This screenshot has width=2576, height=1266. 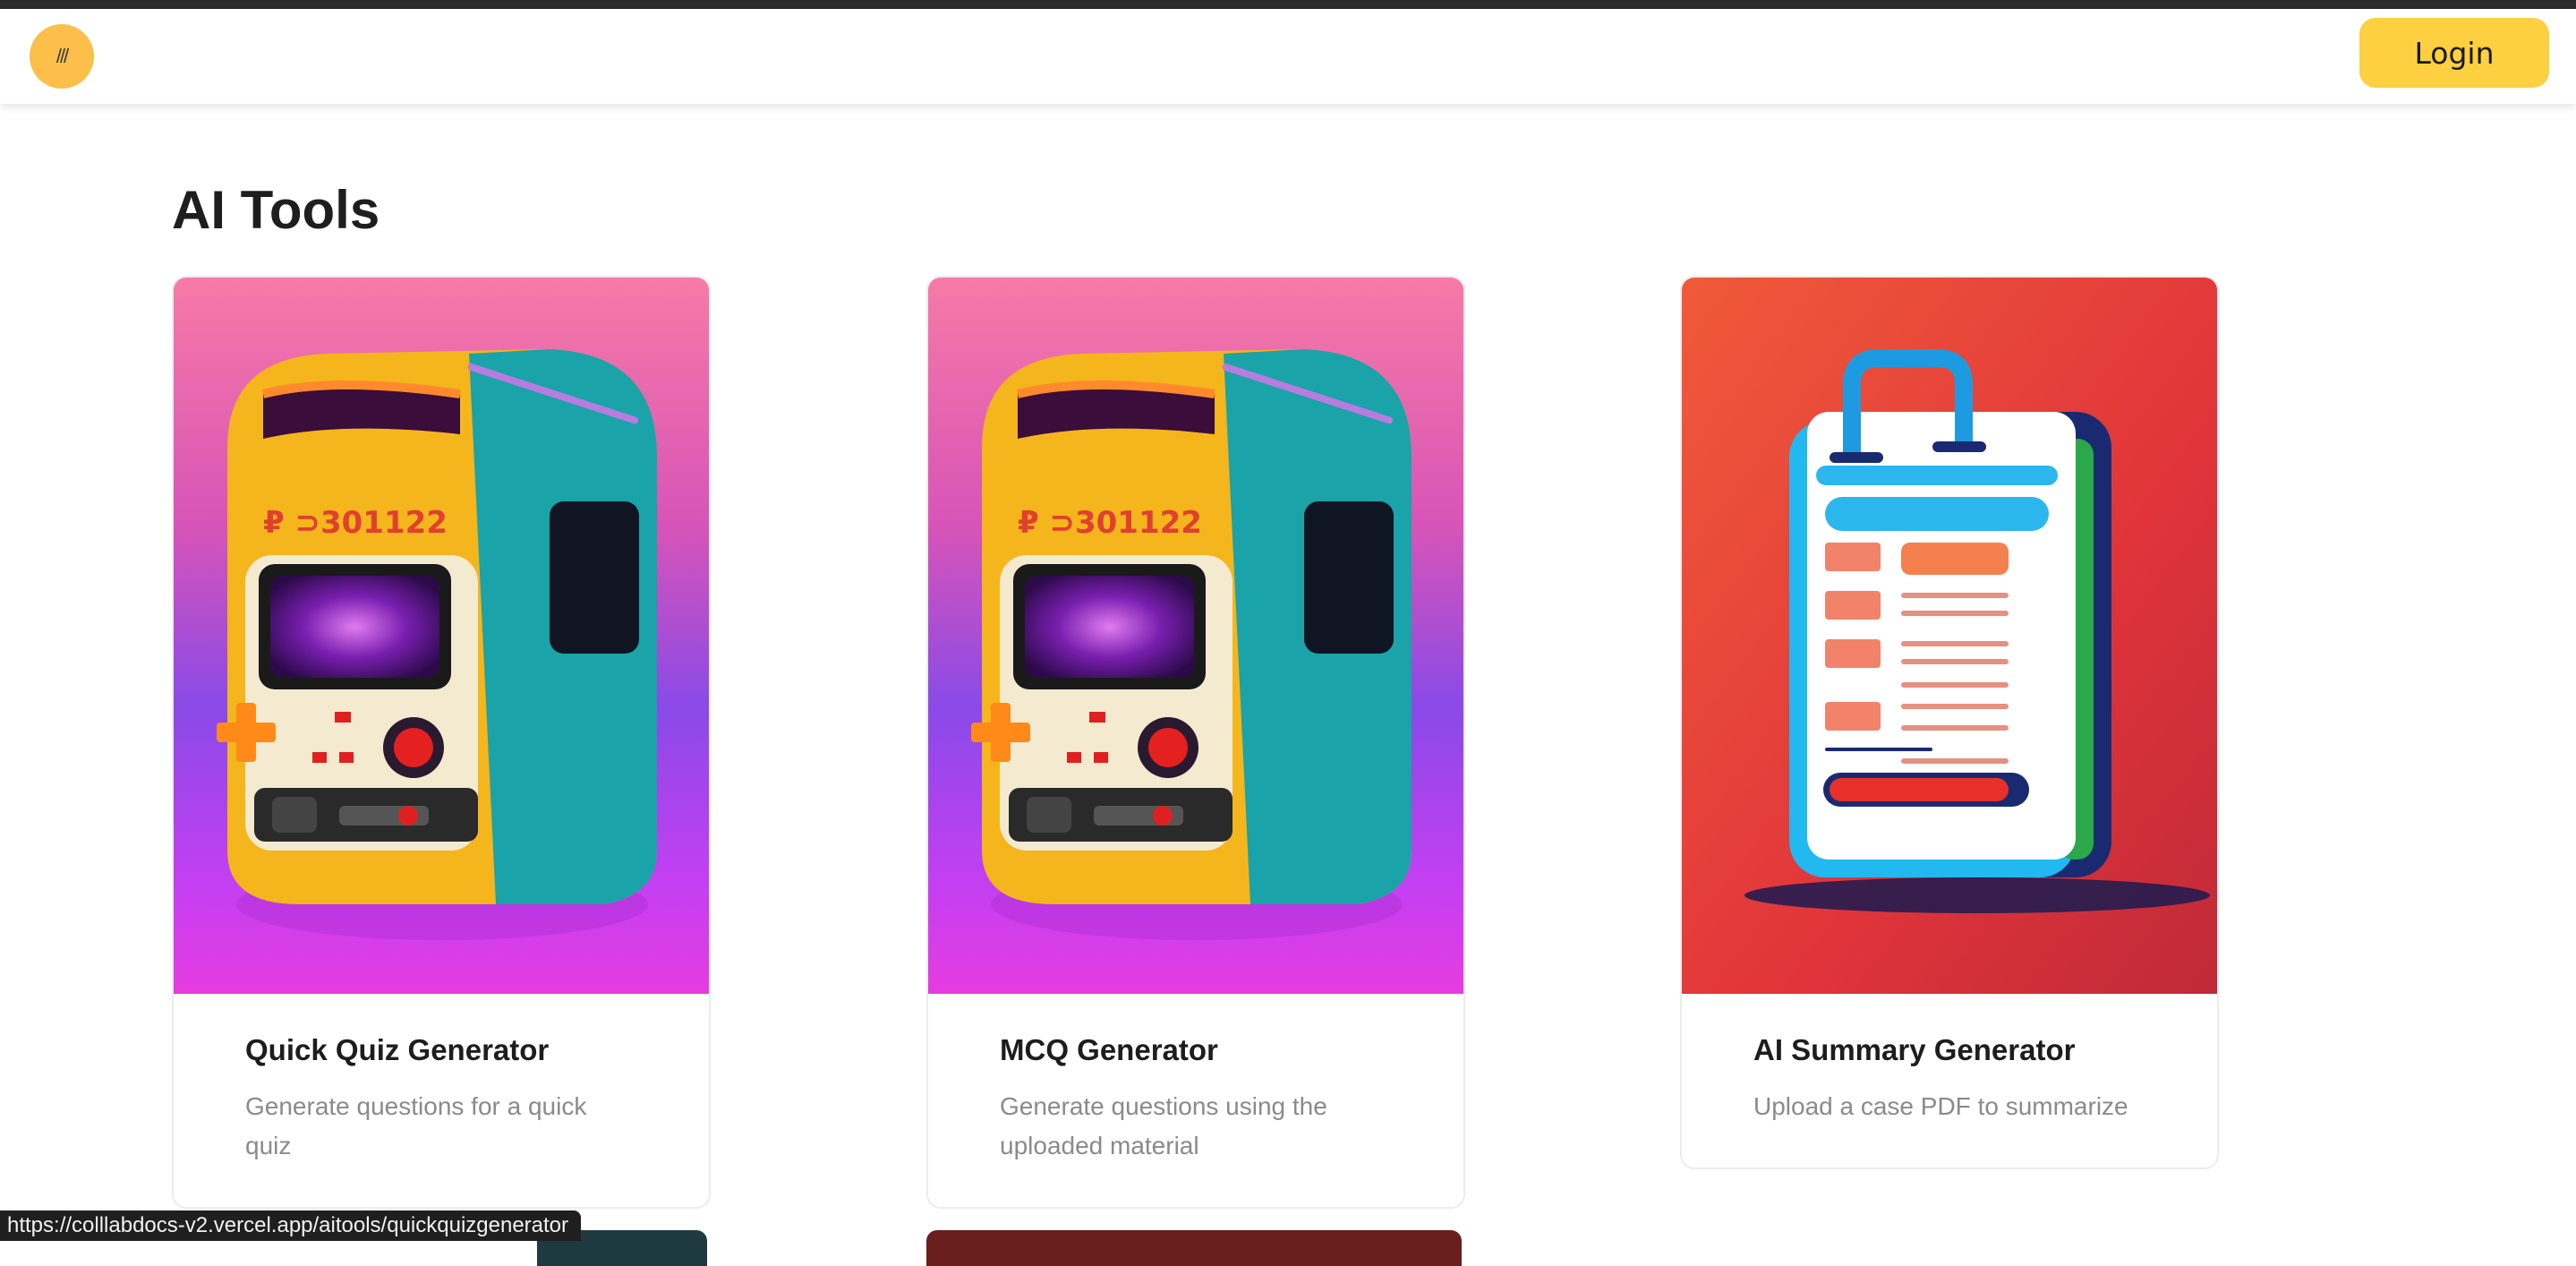 What do you see at coordinates (416, 1125) in the screenshot?
I see `card-description: Generate questions for a quick quiz` at bounding box center [416, 1125].